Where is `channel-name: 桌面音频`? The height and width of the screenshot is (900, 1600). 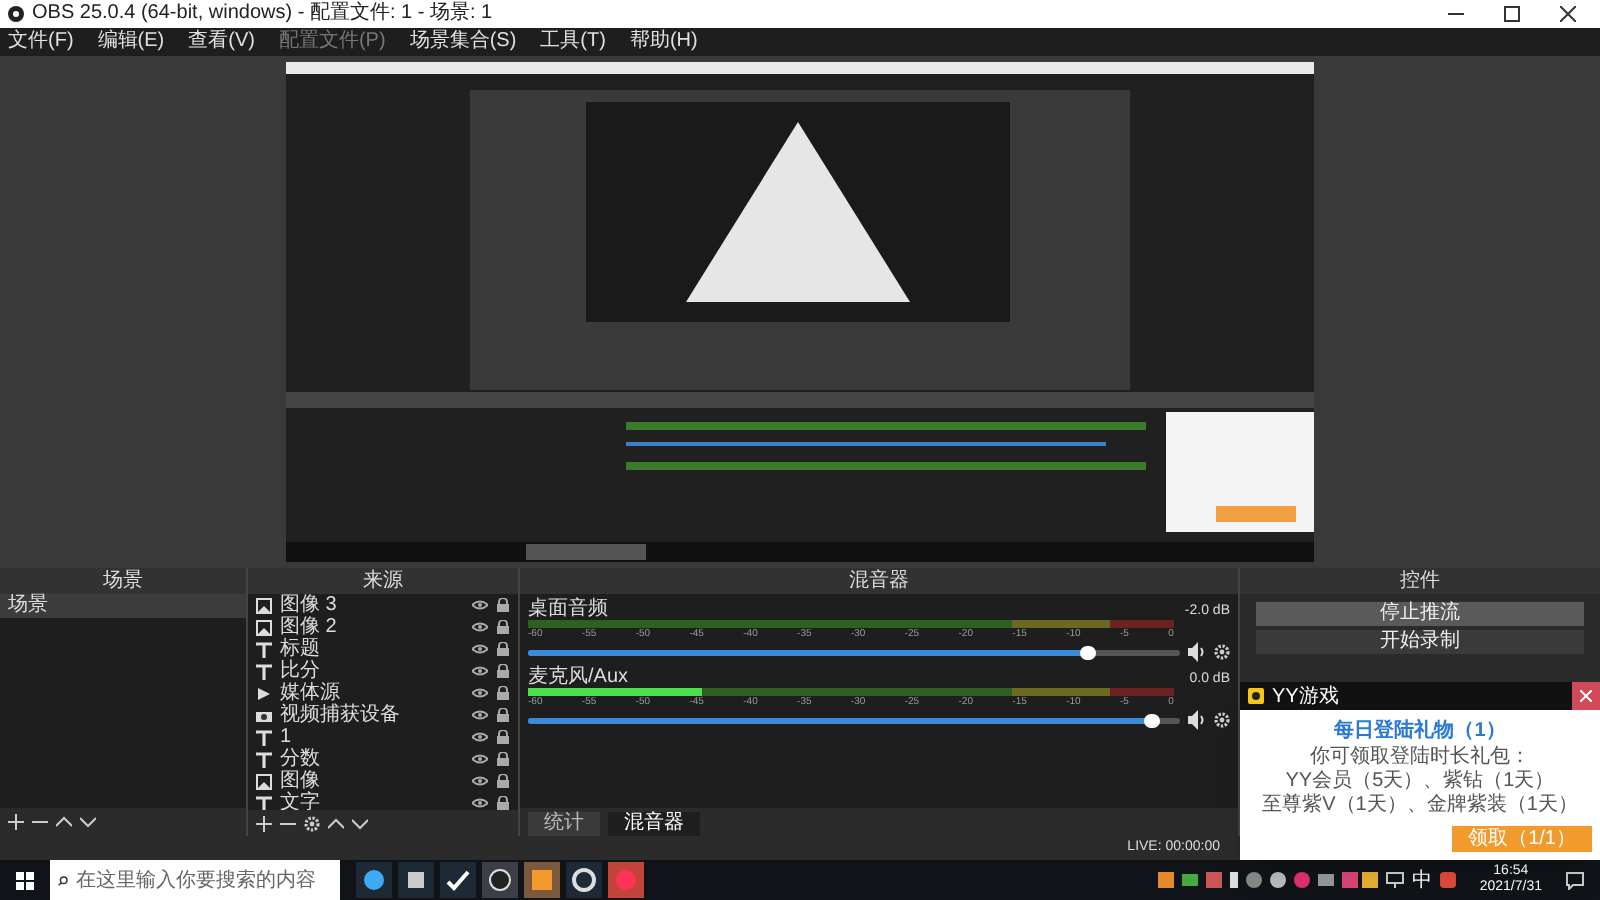
channel-name: 桌面音频 is located at coordinates (568, 609).